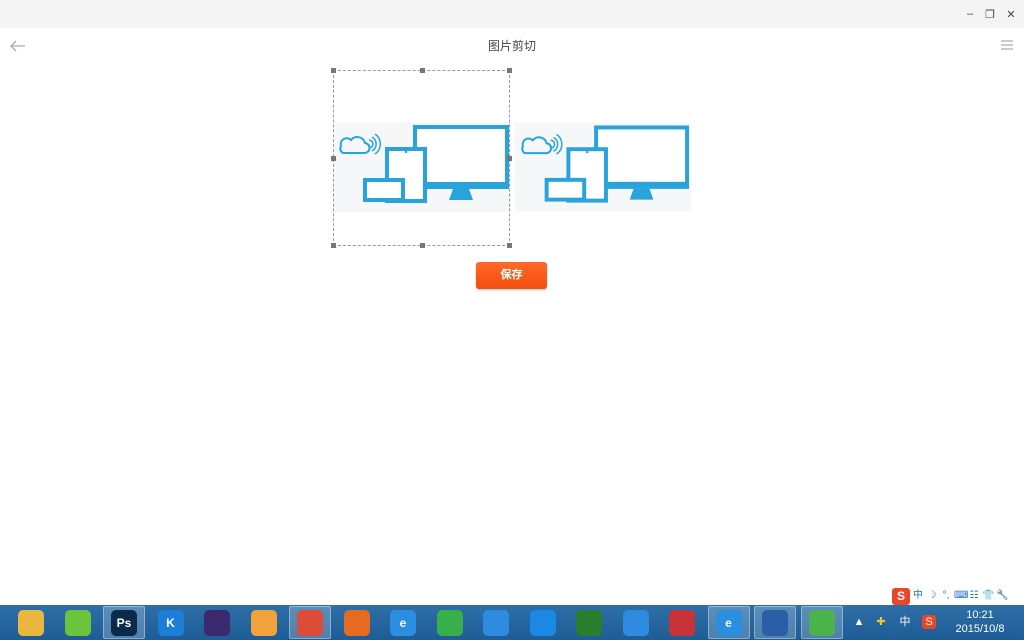  I want to click on sogou-ime-icon: S, so click(901, 596).